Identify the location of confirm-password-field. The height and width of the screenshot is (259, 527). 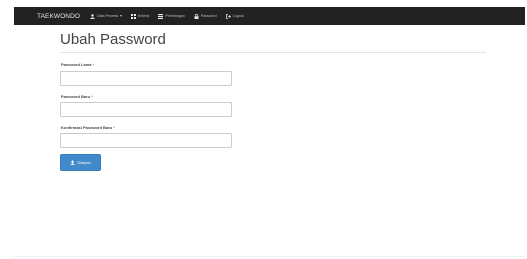
(146, 140).